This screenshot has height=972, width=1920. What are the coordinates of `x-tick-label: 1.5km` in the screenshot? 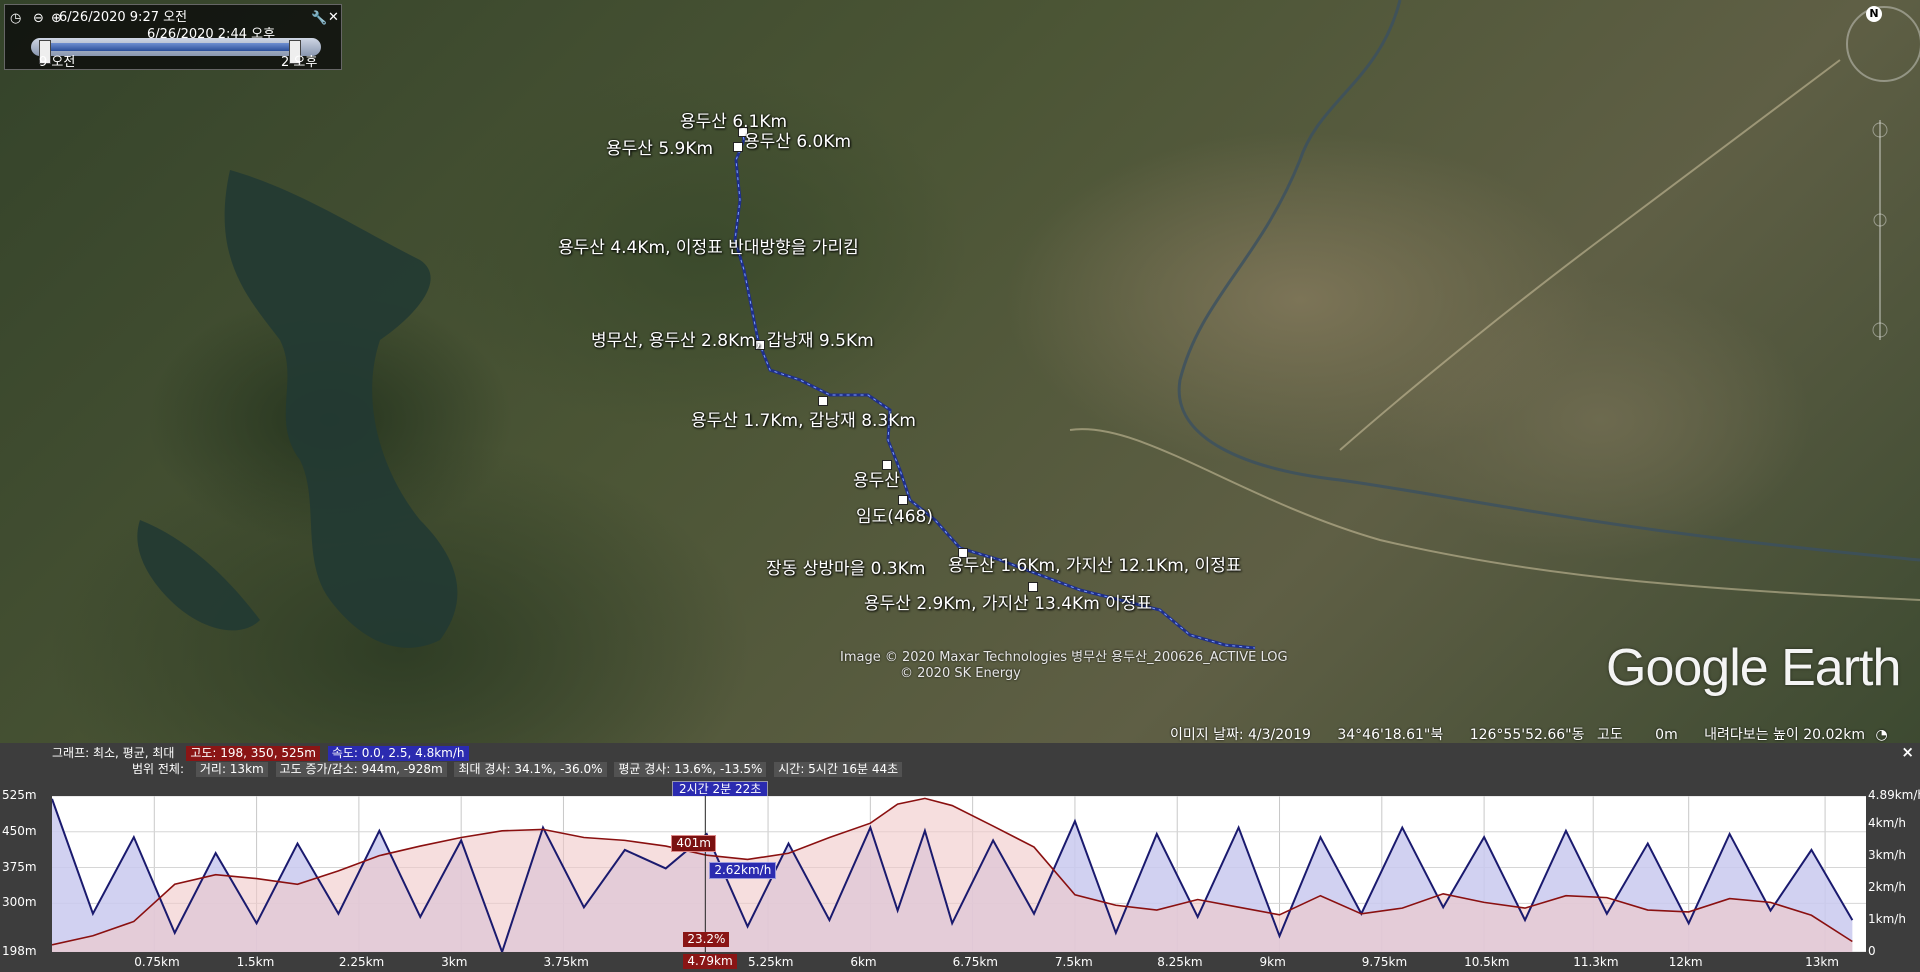 It's located at (255, 962).